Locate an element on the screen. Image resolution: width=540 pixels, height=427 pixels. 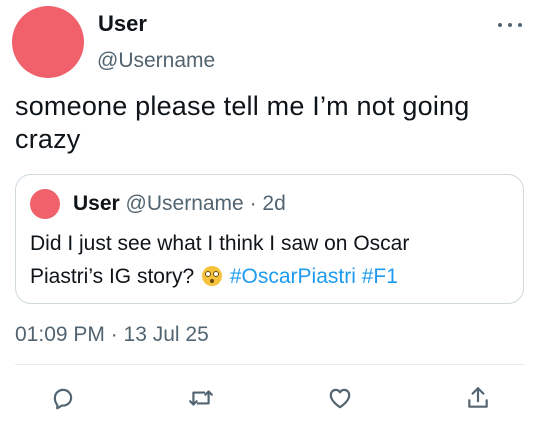
divider is located at coordinates (270, 364).